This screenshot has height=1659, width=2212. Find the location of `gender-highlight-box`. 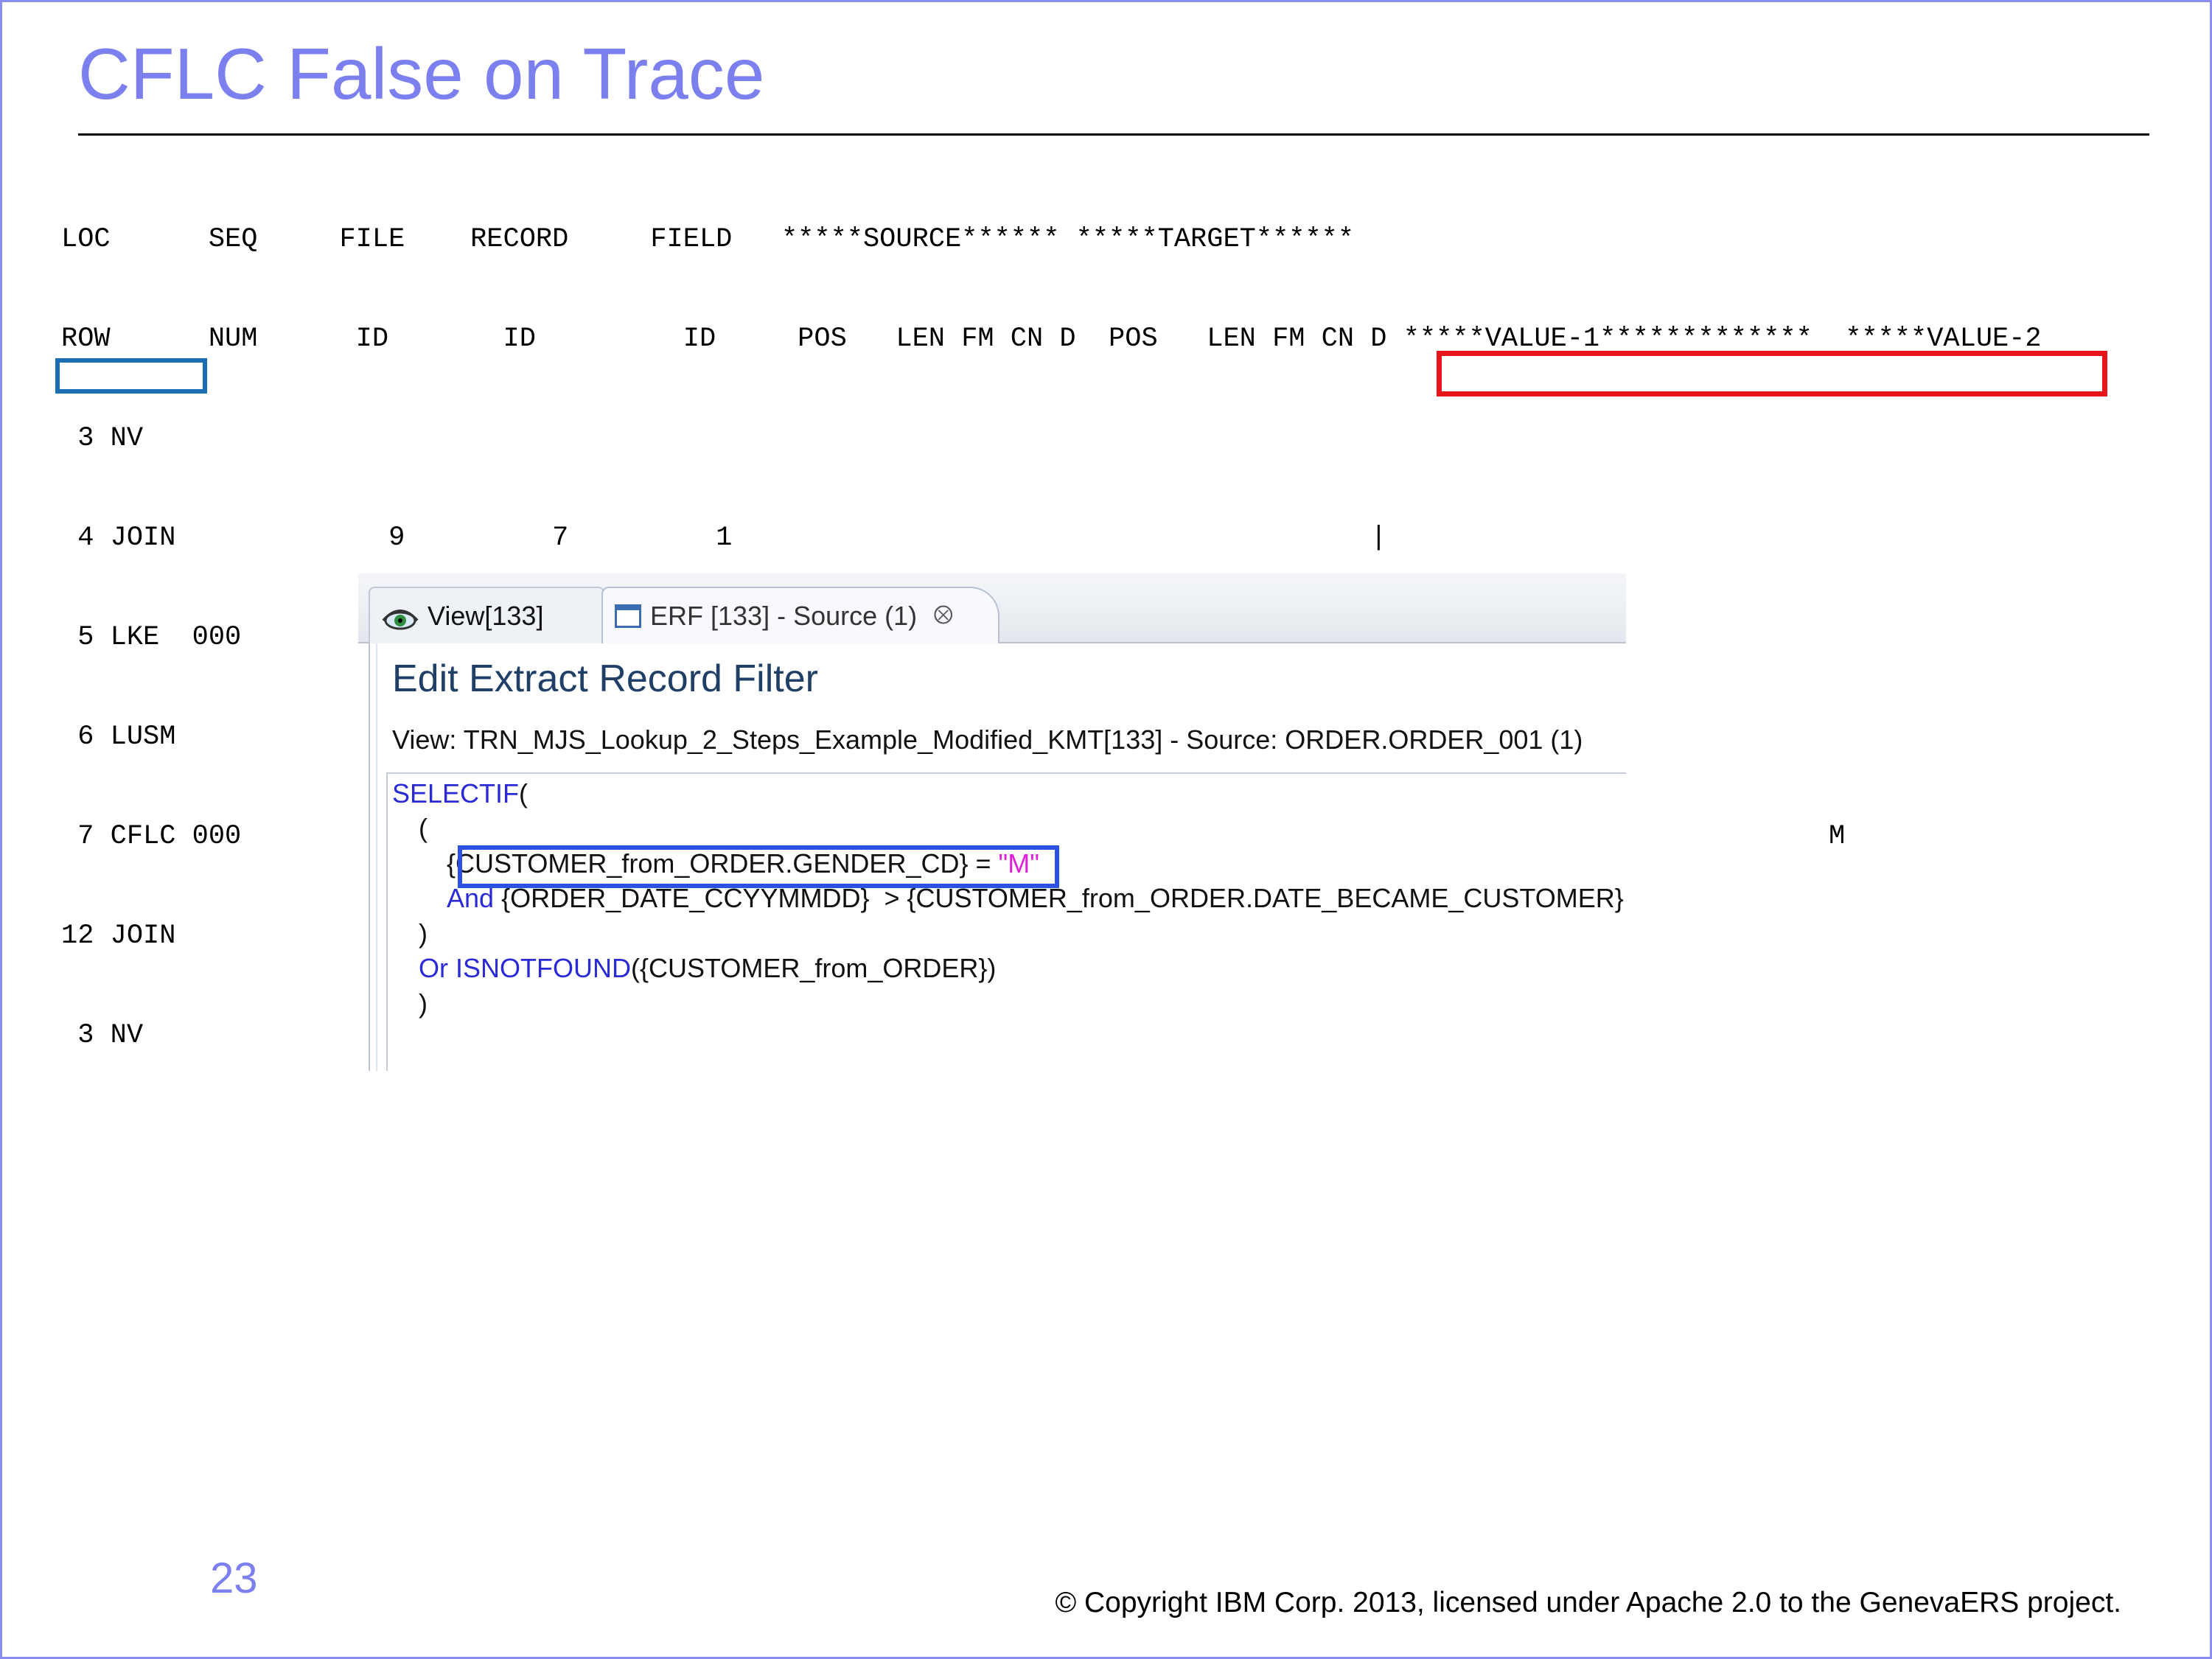

gender-highlight-box is located at coordinates (758, 866).